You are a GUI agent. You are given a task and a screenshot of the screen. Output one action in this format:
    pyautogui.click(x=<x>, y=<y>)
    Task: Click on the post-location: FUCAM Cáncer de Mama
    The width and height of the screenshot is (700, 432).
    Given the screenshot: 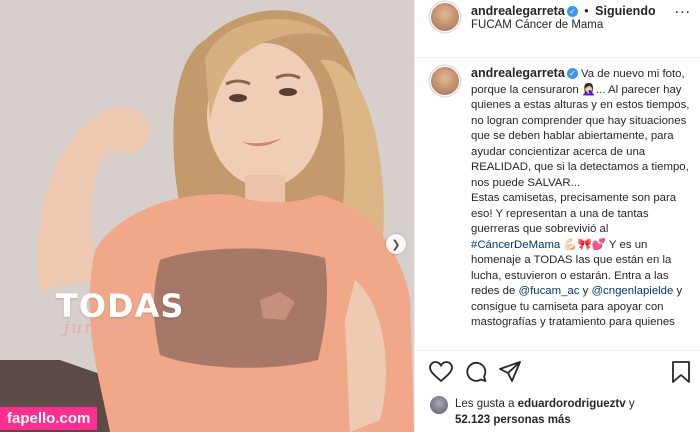 What is the action you would take?
    pyautogui.click(x=537, y=25)
    